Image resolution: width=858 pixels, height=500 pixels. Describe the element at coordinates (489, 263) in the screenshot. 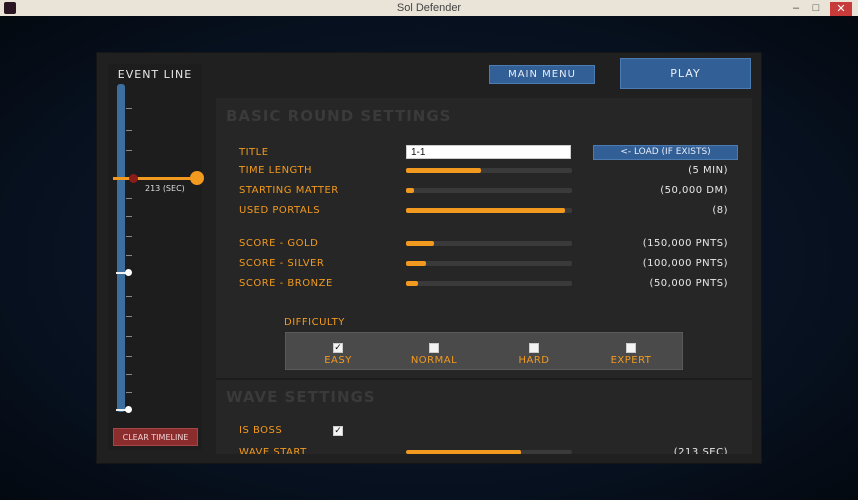

I see `score-silver-slider` at that location.